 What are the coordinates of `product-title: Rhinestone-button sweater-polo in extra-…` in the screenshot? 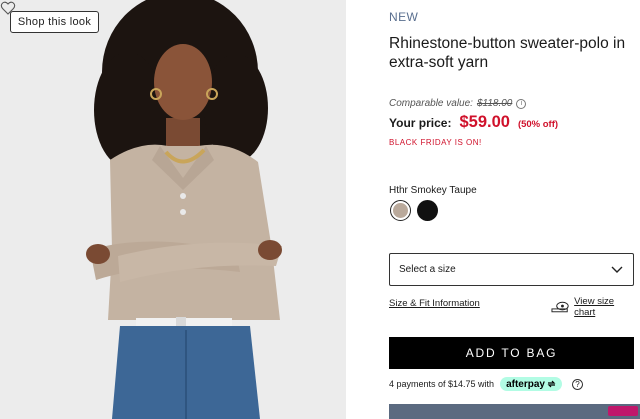 It's located at (507, 53).